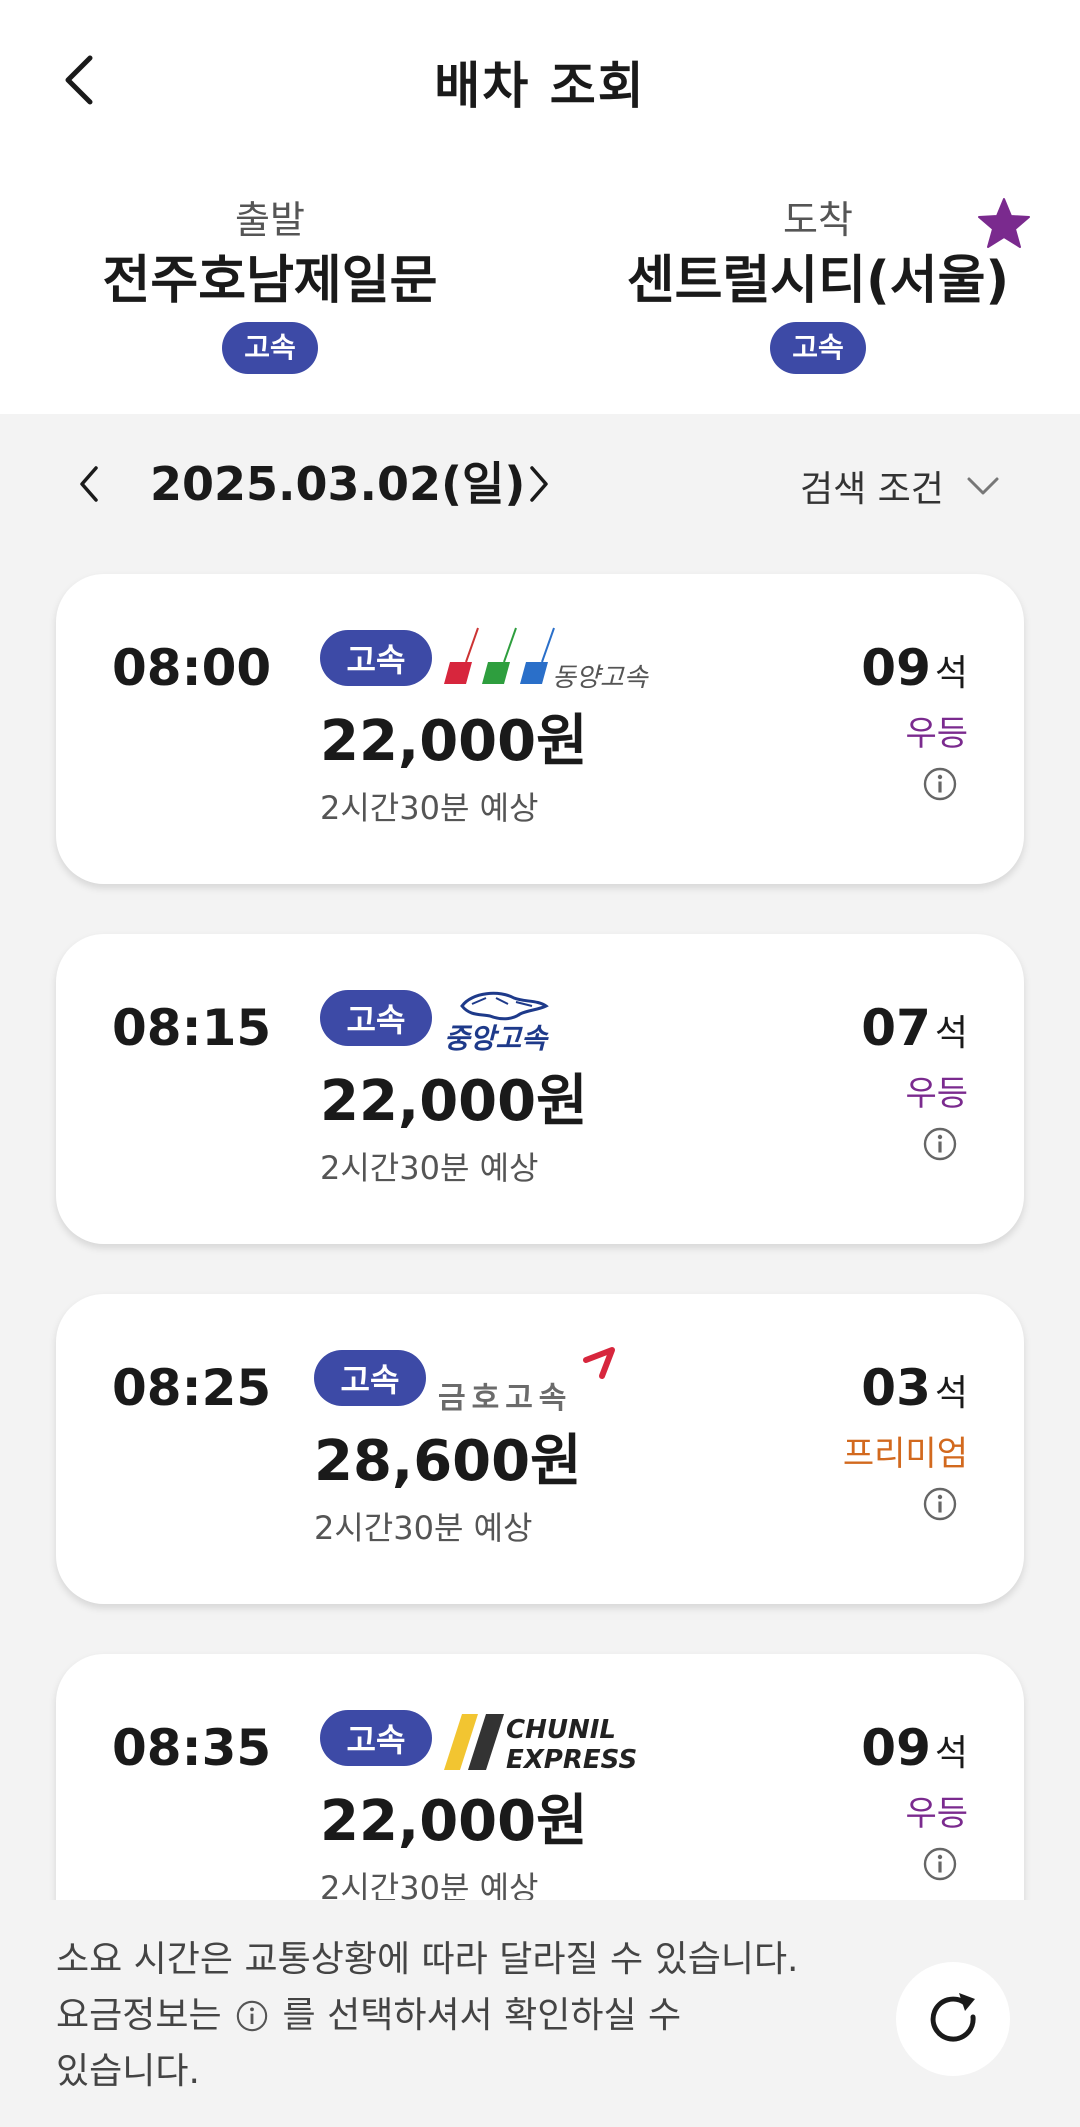 The width and height of the screenshot is (1080, 2127). What do you see at coordinates (192, 1748) in the screenshot?
I see `departure-time: 08:35` at bounding box center [192, 1748].